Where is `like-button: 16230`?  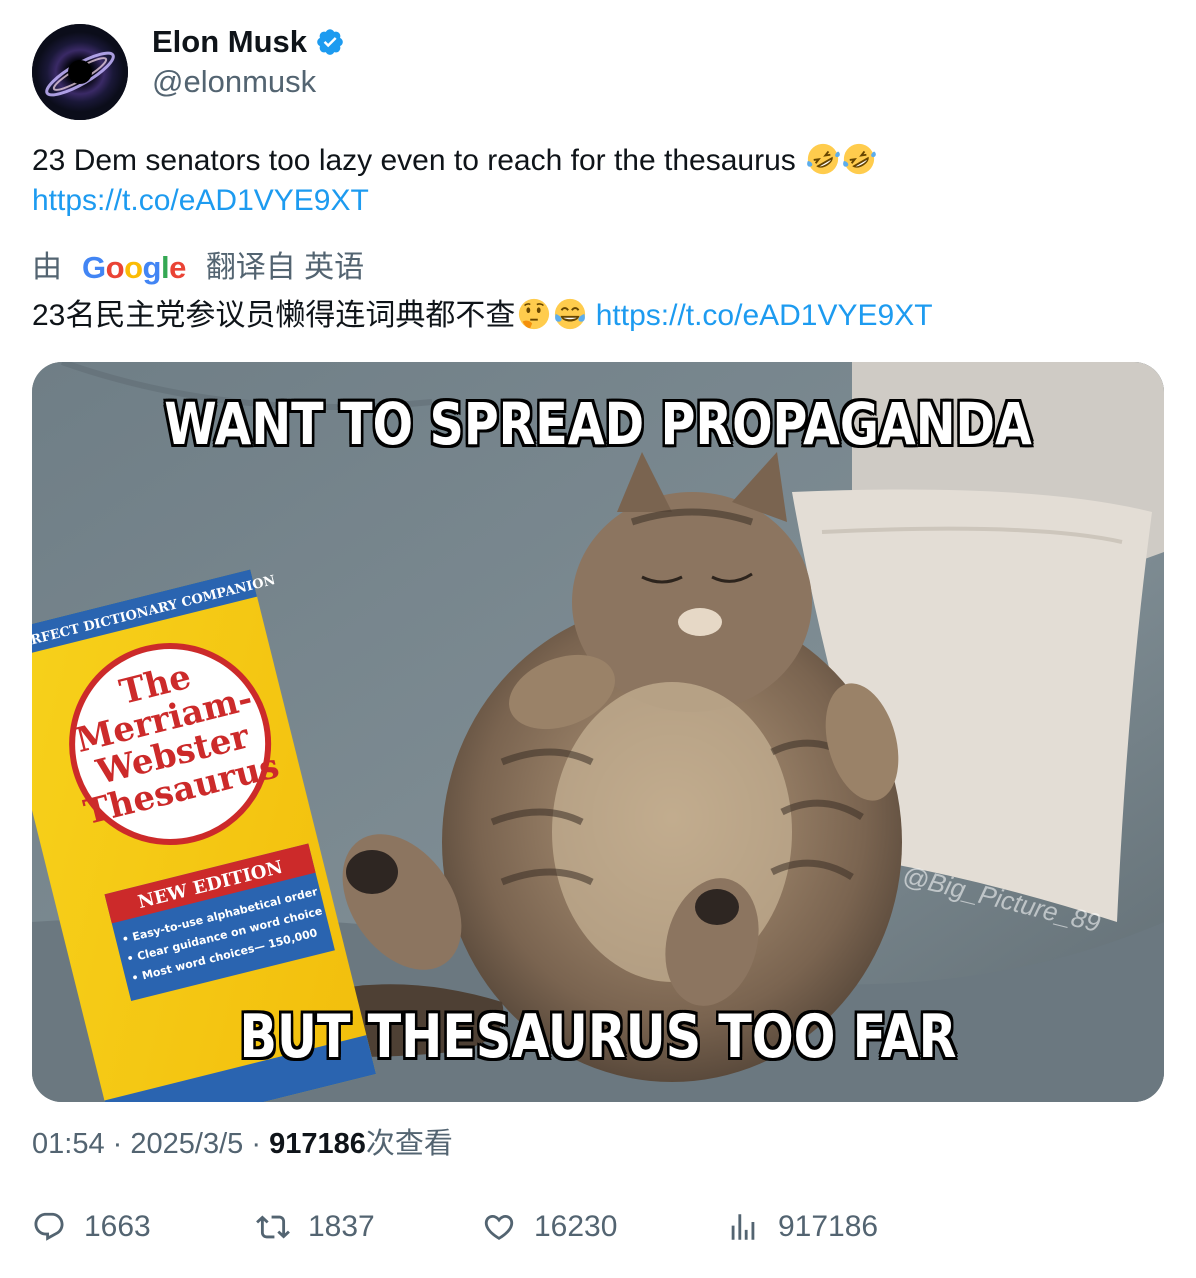
like-button: 16230 is located at coordinates (549, 1227).